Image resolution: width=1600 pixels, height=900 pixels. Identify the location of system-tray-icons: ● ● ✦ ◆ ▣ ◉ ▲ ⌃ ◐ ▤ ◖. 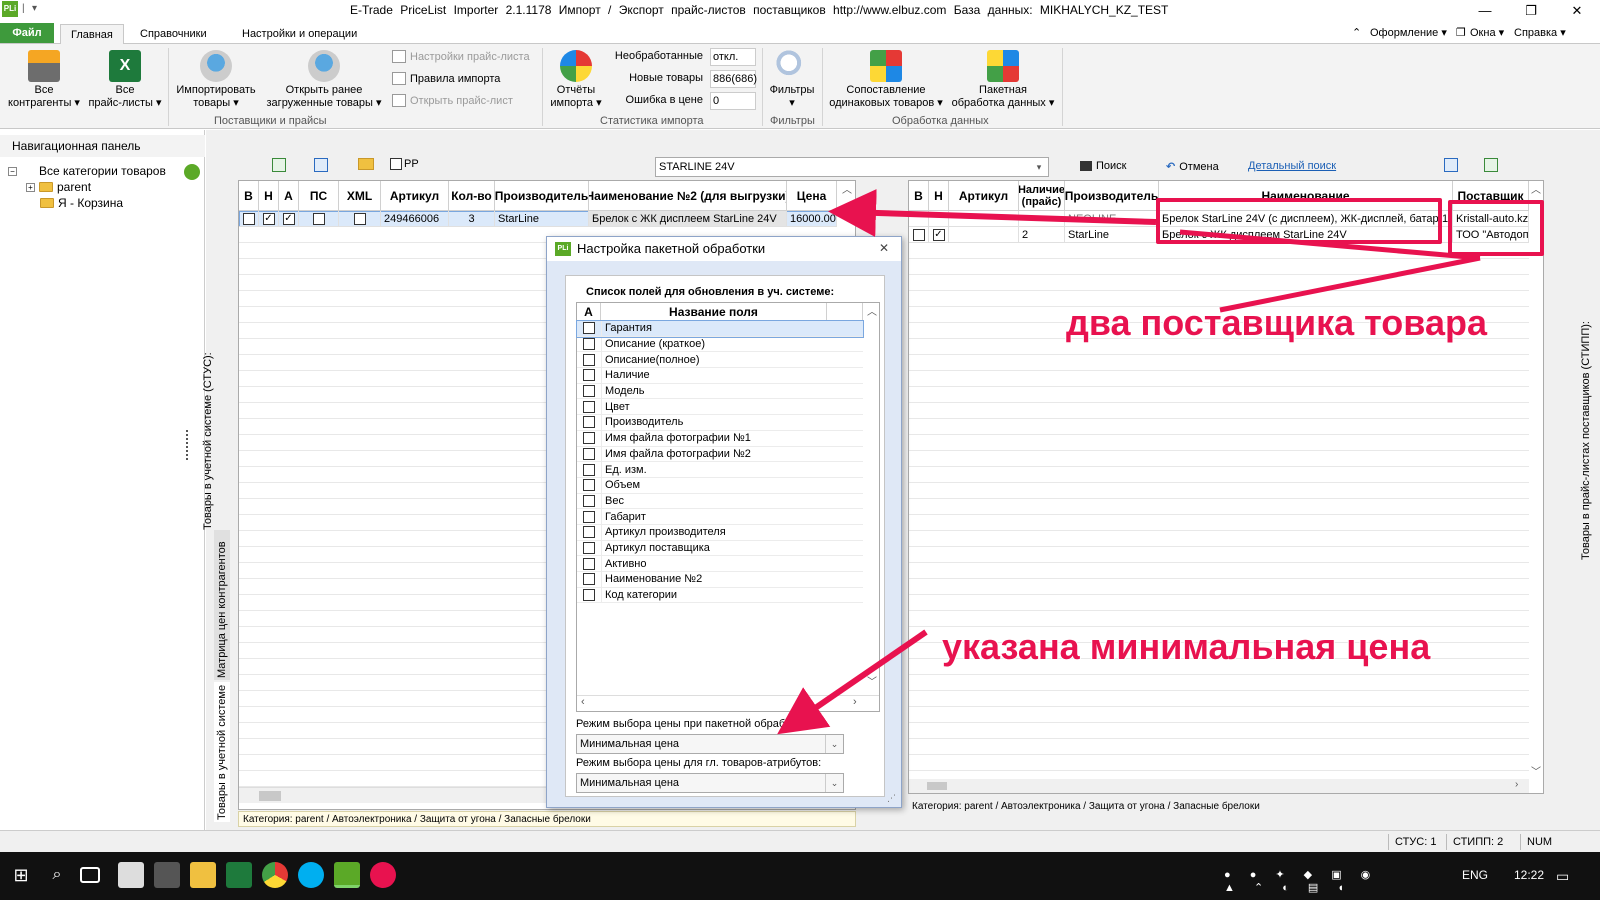
(1309, 881).